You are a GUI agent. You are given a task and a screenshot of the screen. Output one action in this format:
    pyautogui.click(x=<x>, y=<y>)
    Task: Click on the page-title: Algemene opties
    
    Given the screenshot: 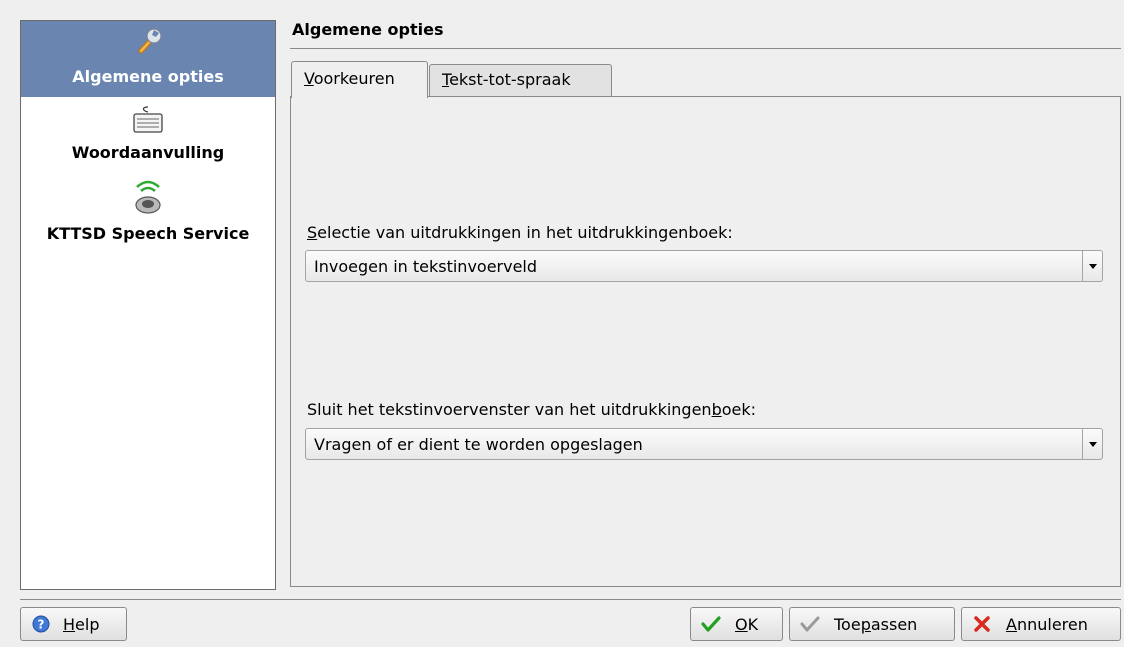 What is the action you would take?
    pyautogui.click(x=368, y=29)
    